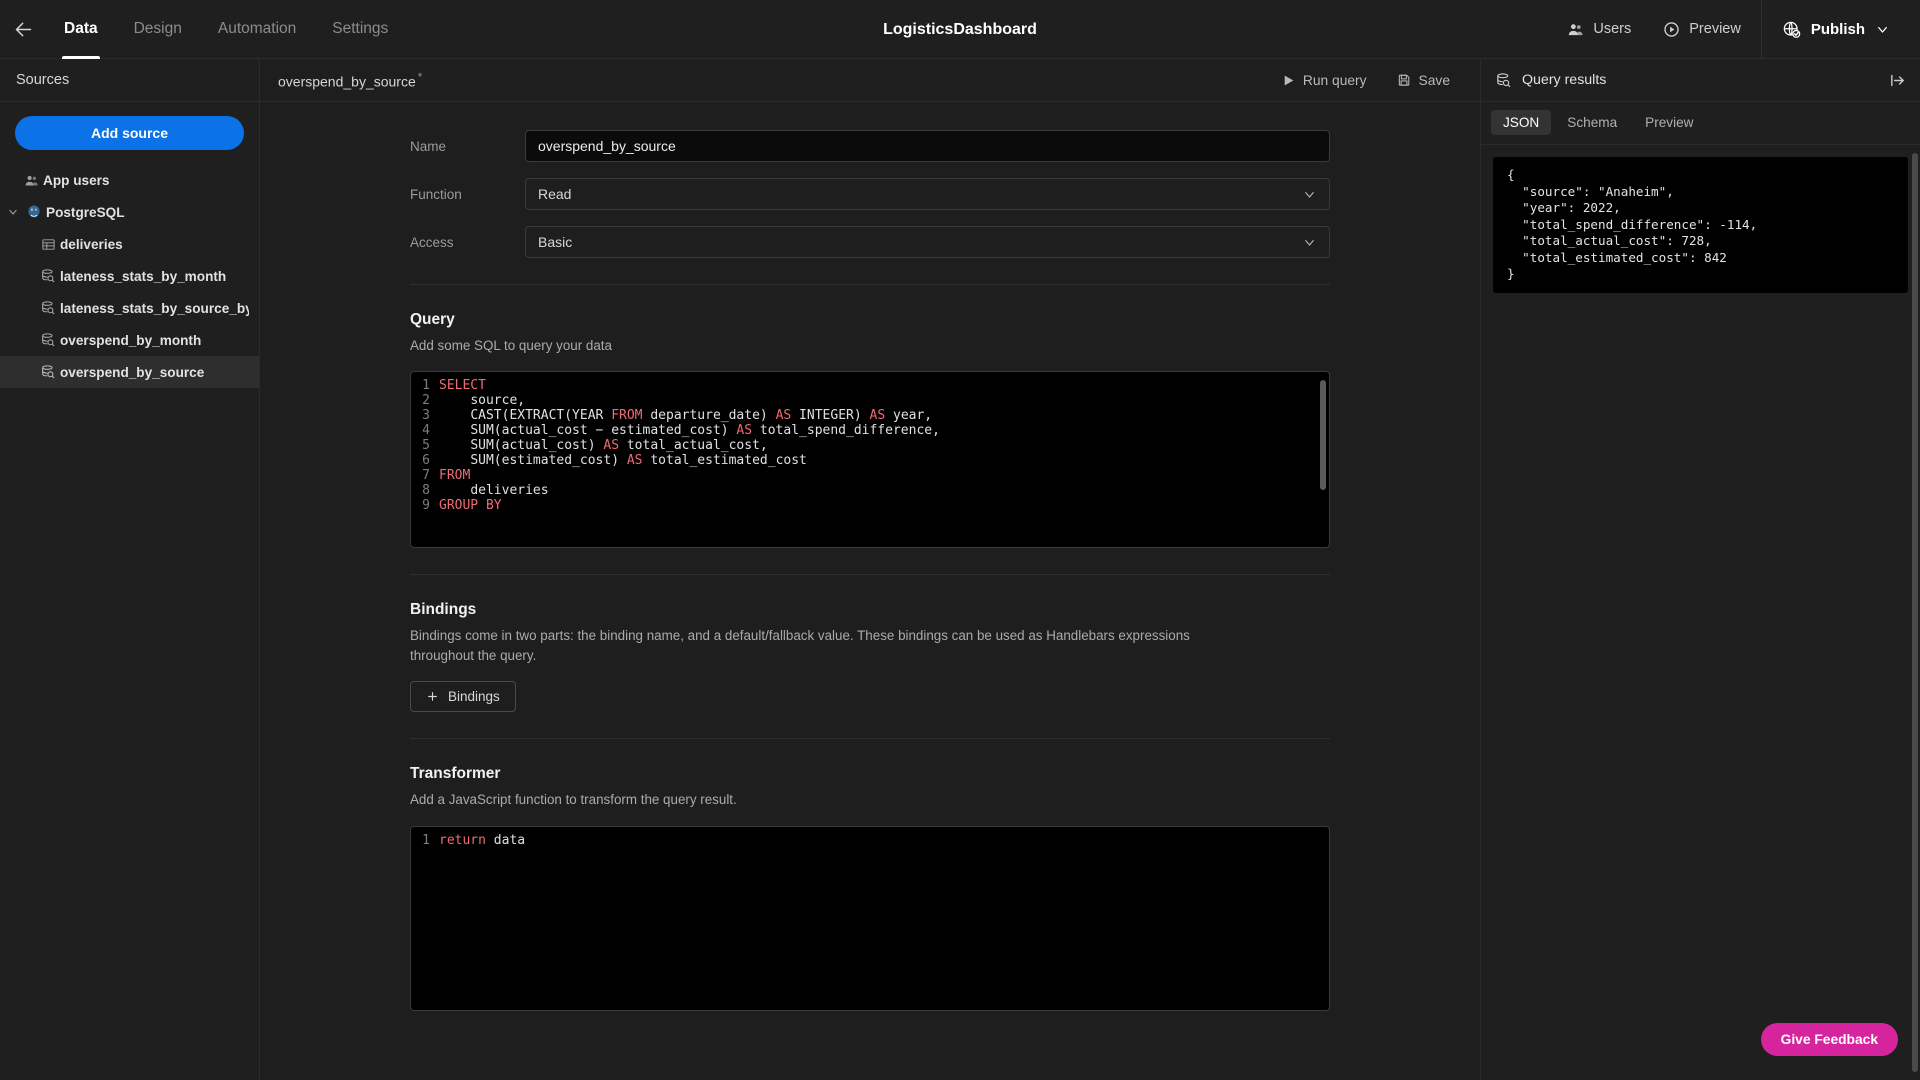  What do you see at coordinates (129, 372) in the screenshot?
I see `sidebar-item-overspend-by-source: overspend_by_source` at bounding box center [129, 372].